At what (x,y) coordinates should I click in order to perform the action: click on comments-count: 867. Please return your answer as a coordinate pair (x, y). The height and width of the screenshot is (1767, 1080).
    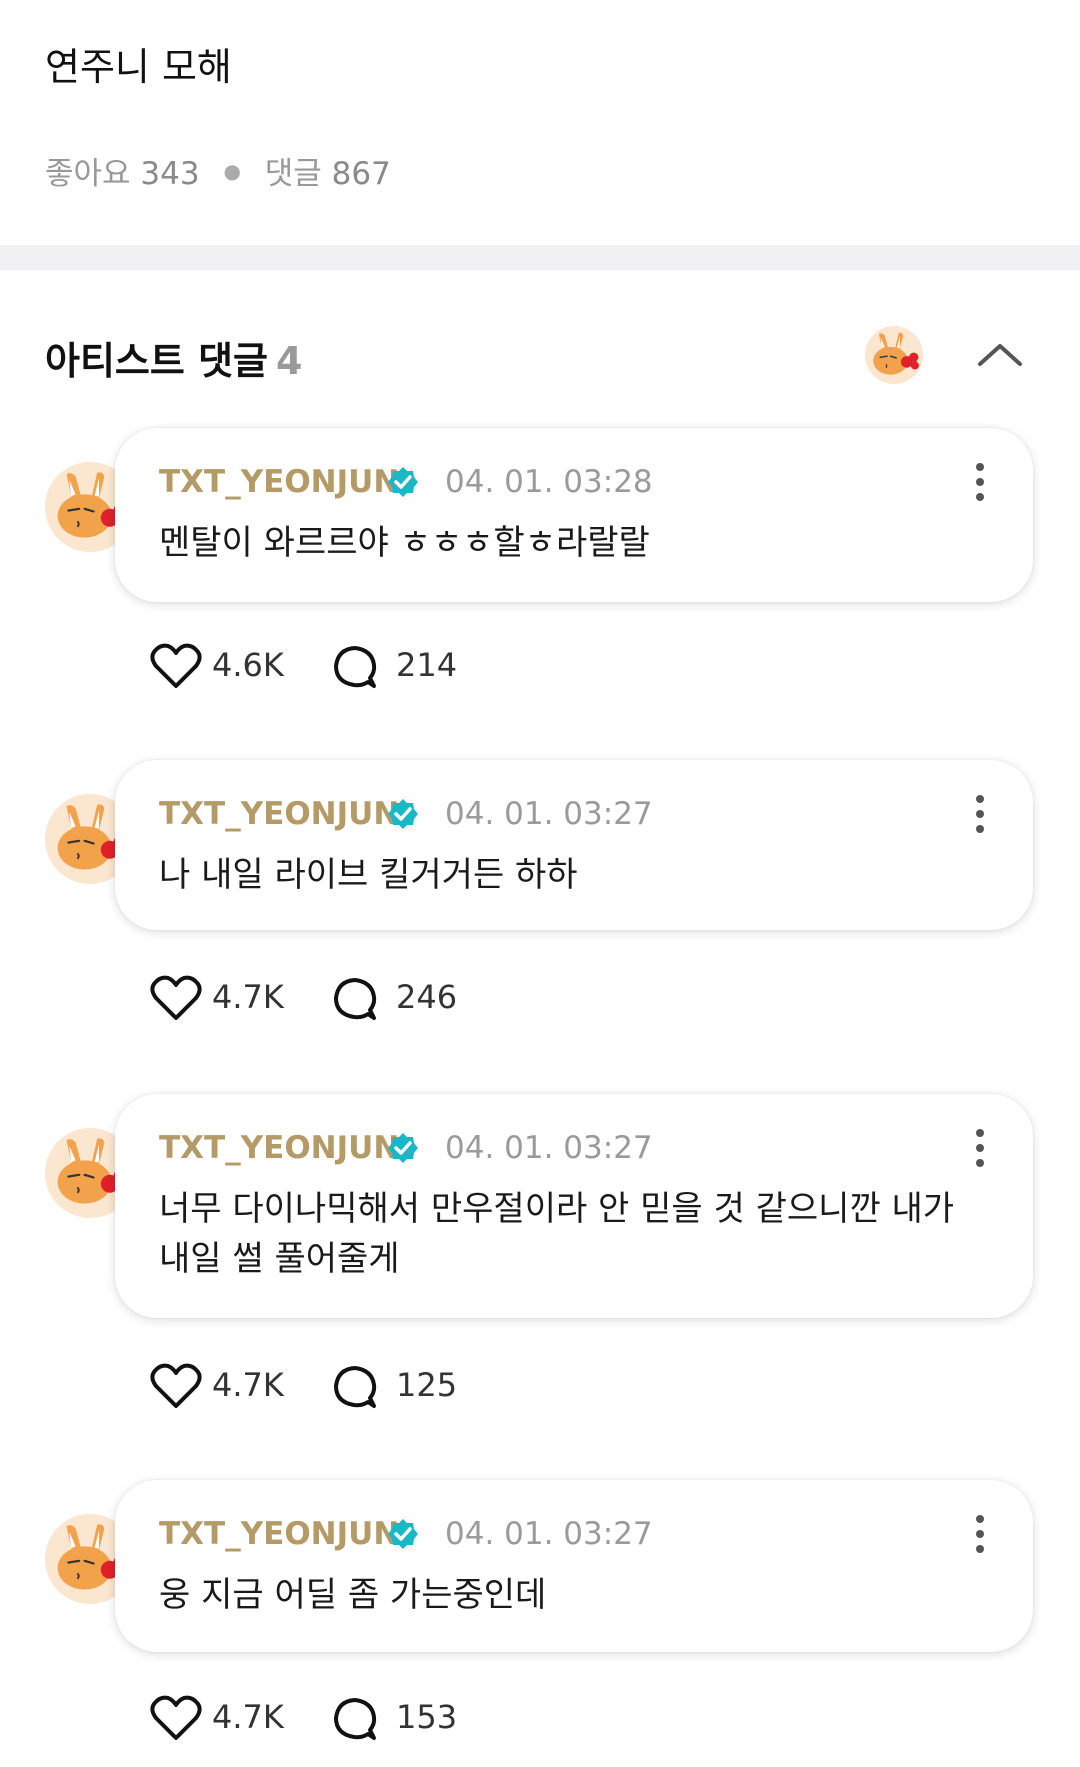
    Looking at the image, I should click on (361, 174).